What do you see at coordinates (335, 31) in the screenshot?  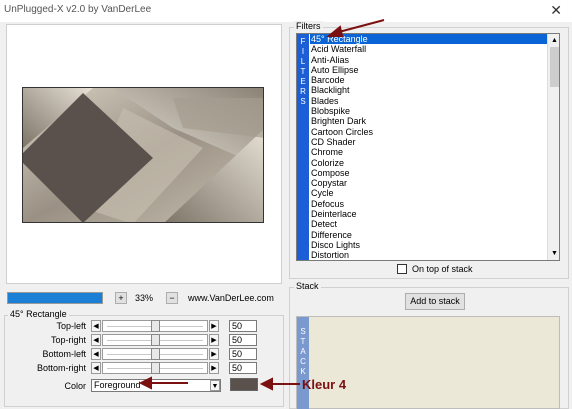 I see `annotation-arrowhead-filter` at bounding box center [335, 31].